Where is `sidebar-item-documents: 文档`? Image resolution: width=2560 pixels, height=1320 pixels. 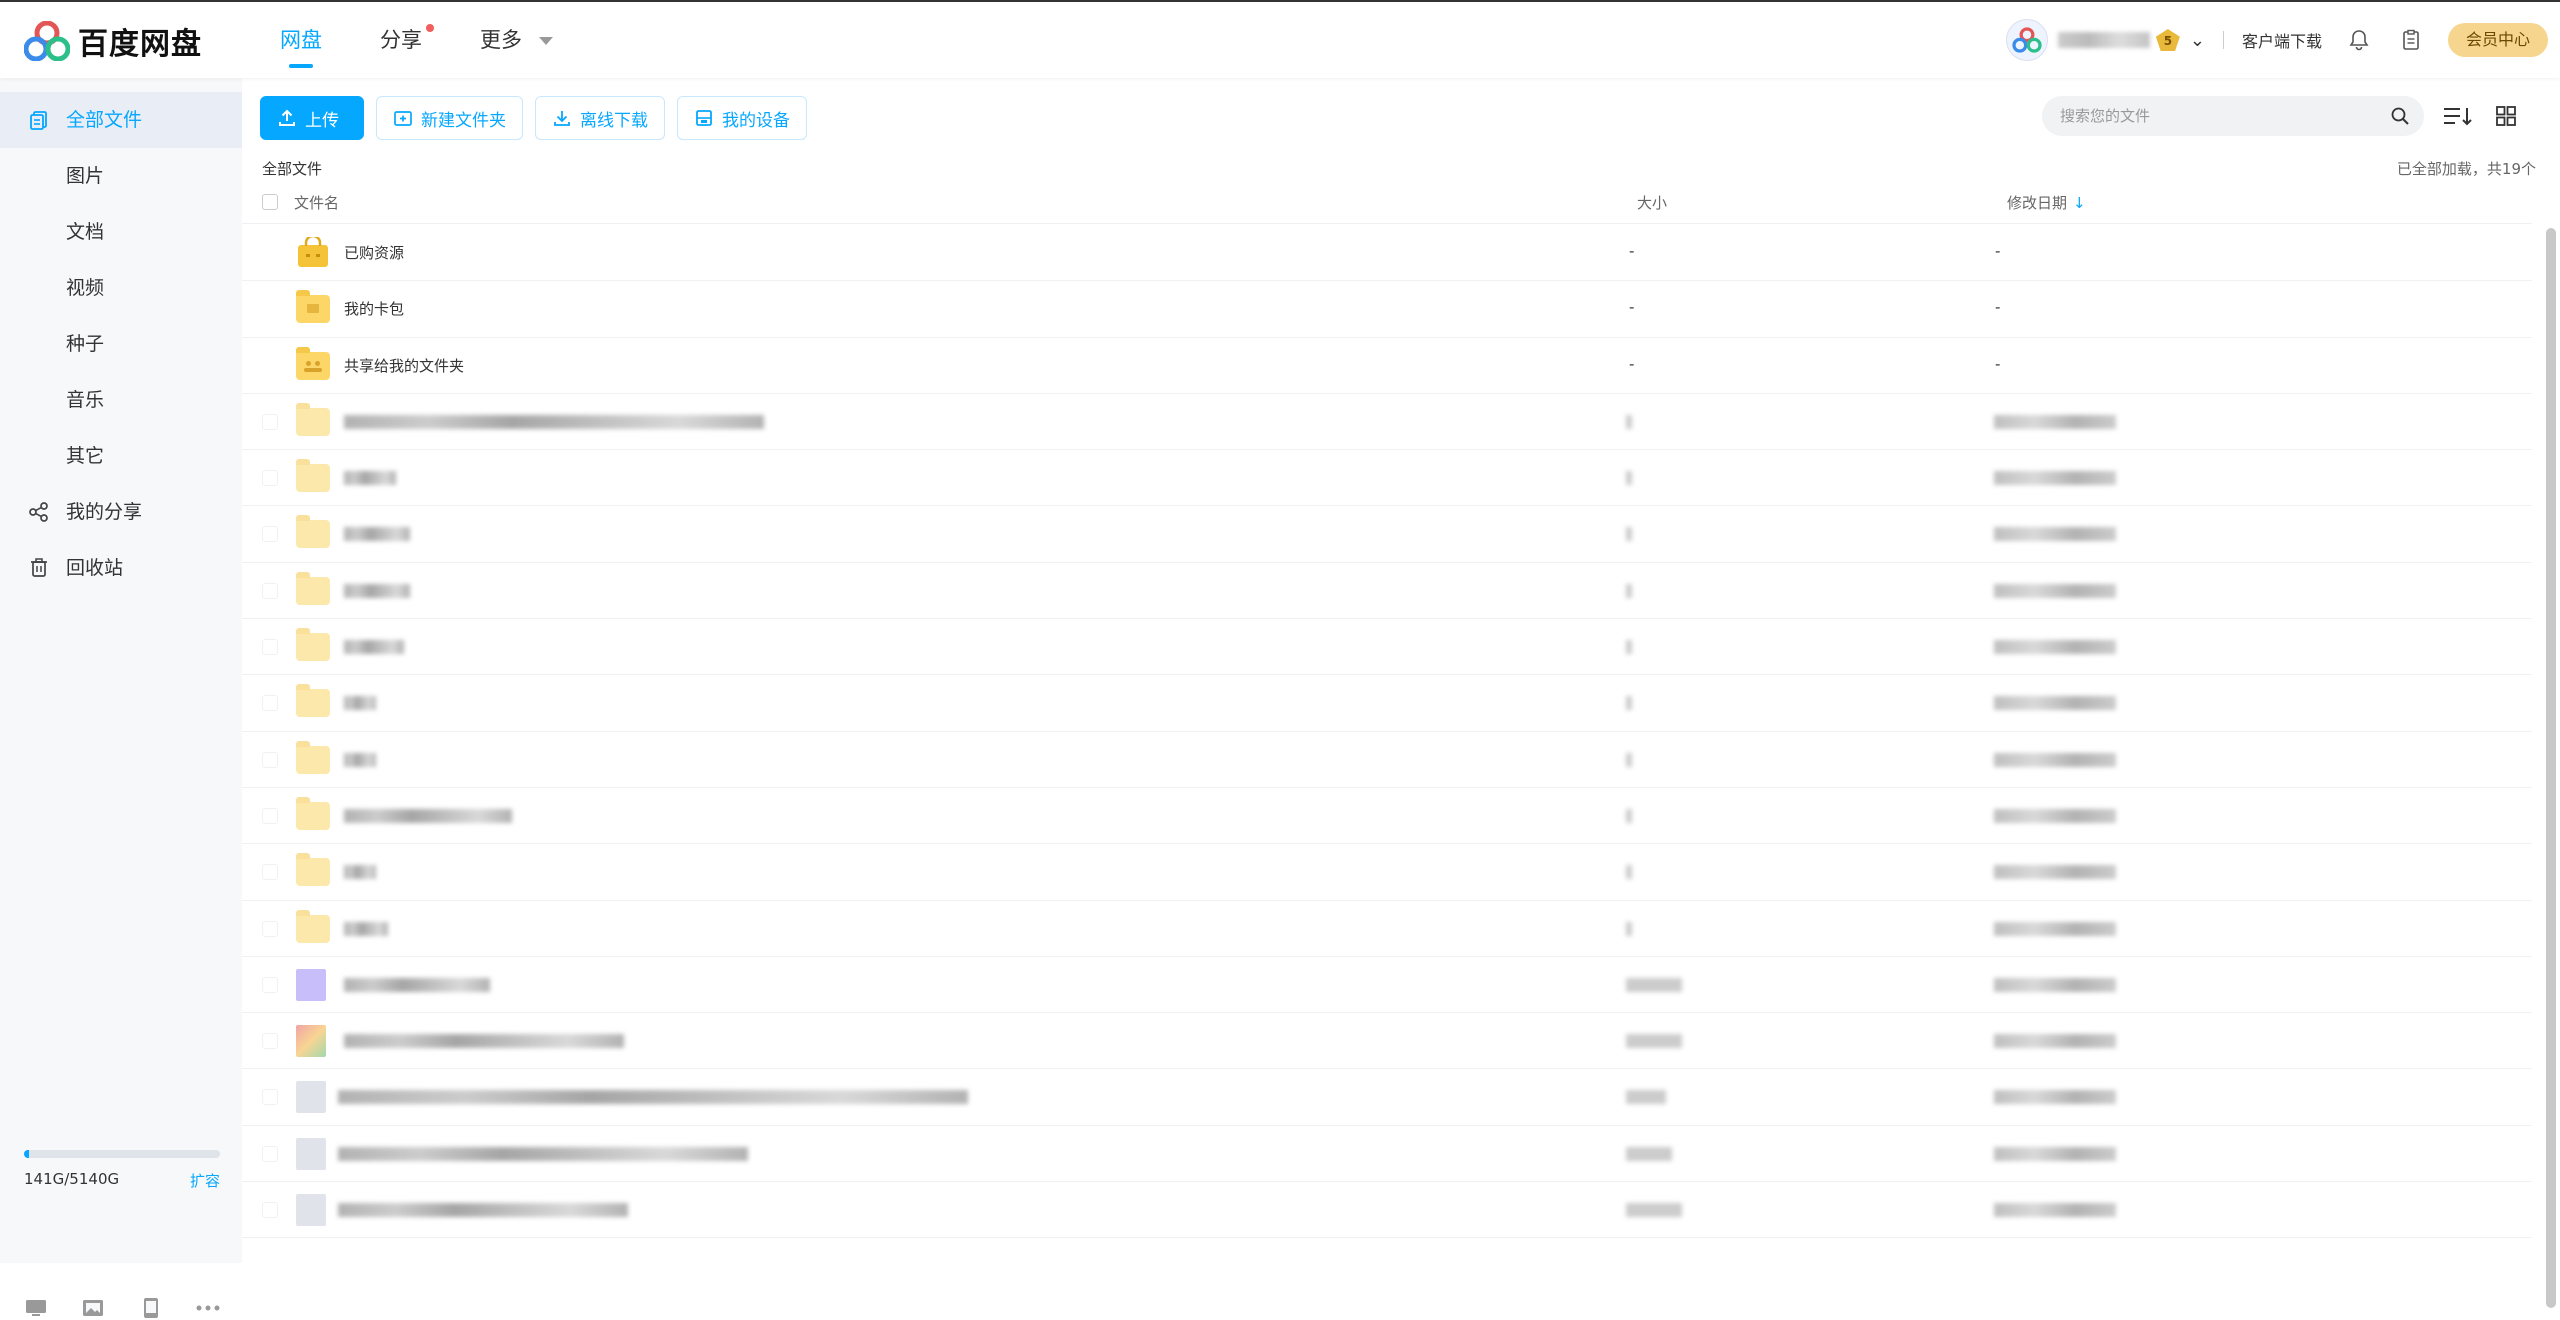
sidebar-item-documents: 文档 is located at coordinates (121, 232).